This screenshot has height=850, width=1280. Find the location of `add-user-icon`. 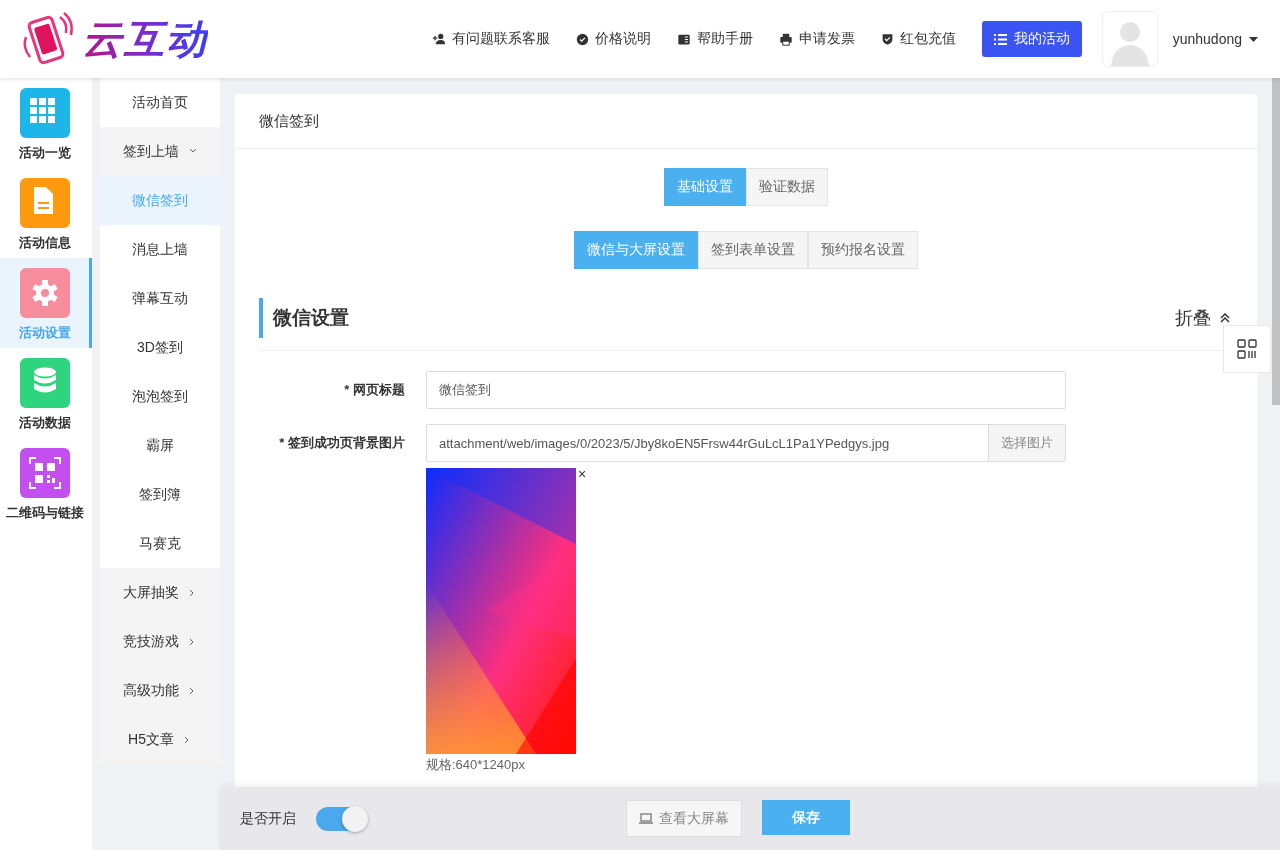

add-user-icon is located at coordinates (438, 39).